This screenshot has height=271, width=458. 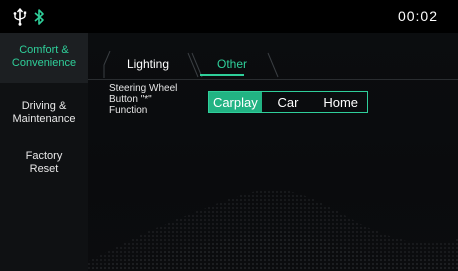 I want to click on usb-icon, so click(x=20, y=17).